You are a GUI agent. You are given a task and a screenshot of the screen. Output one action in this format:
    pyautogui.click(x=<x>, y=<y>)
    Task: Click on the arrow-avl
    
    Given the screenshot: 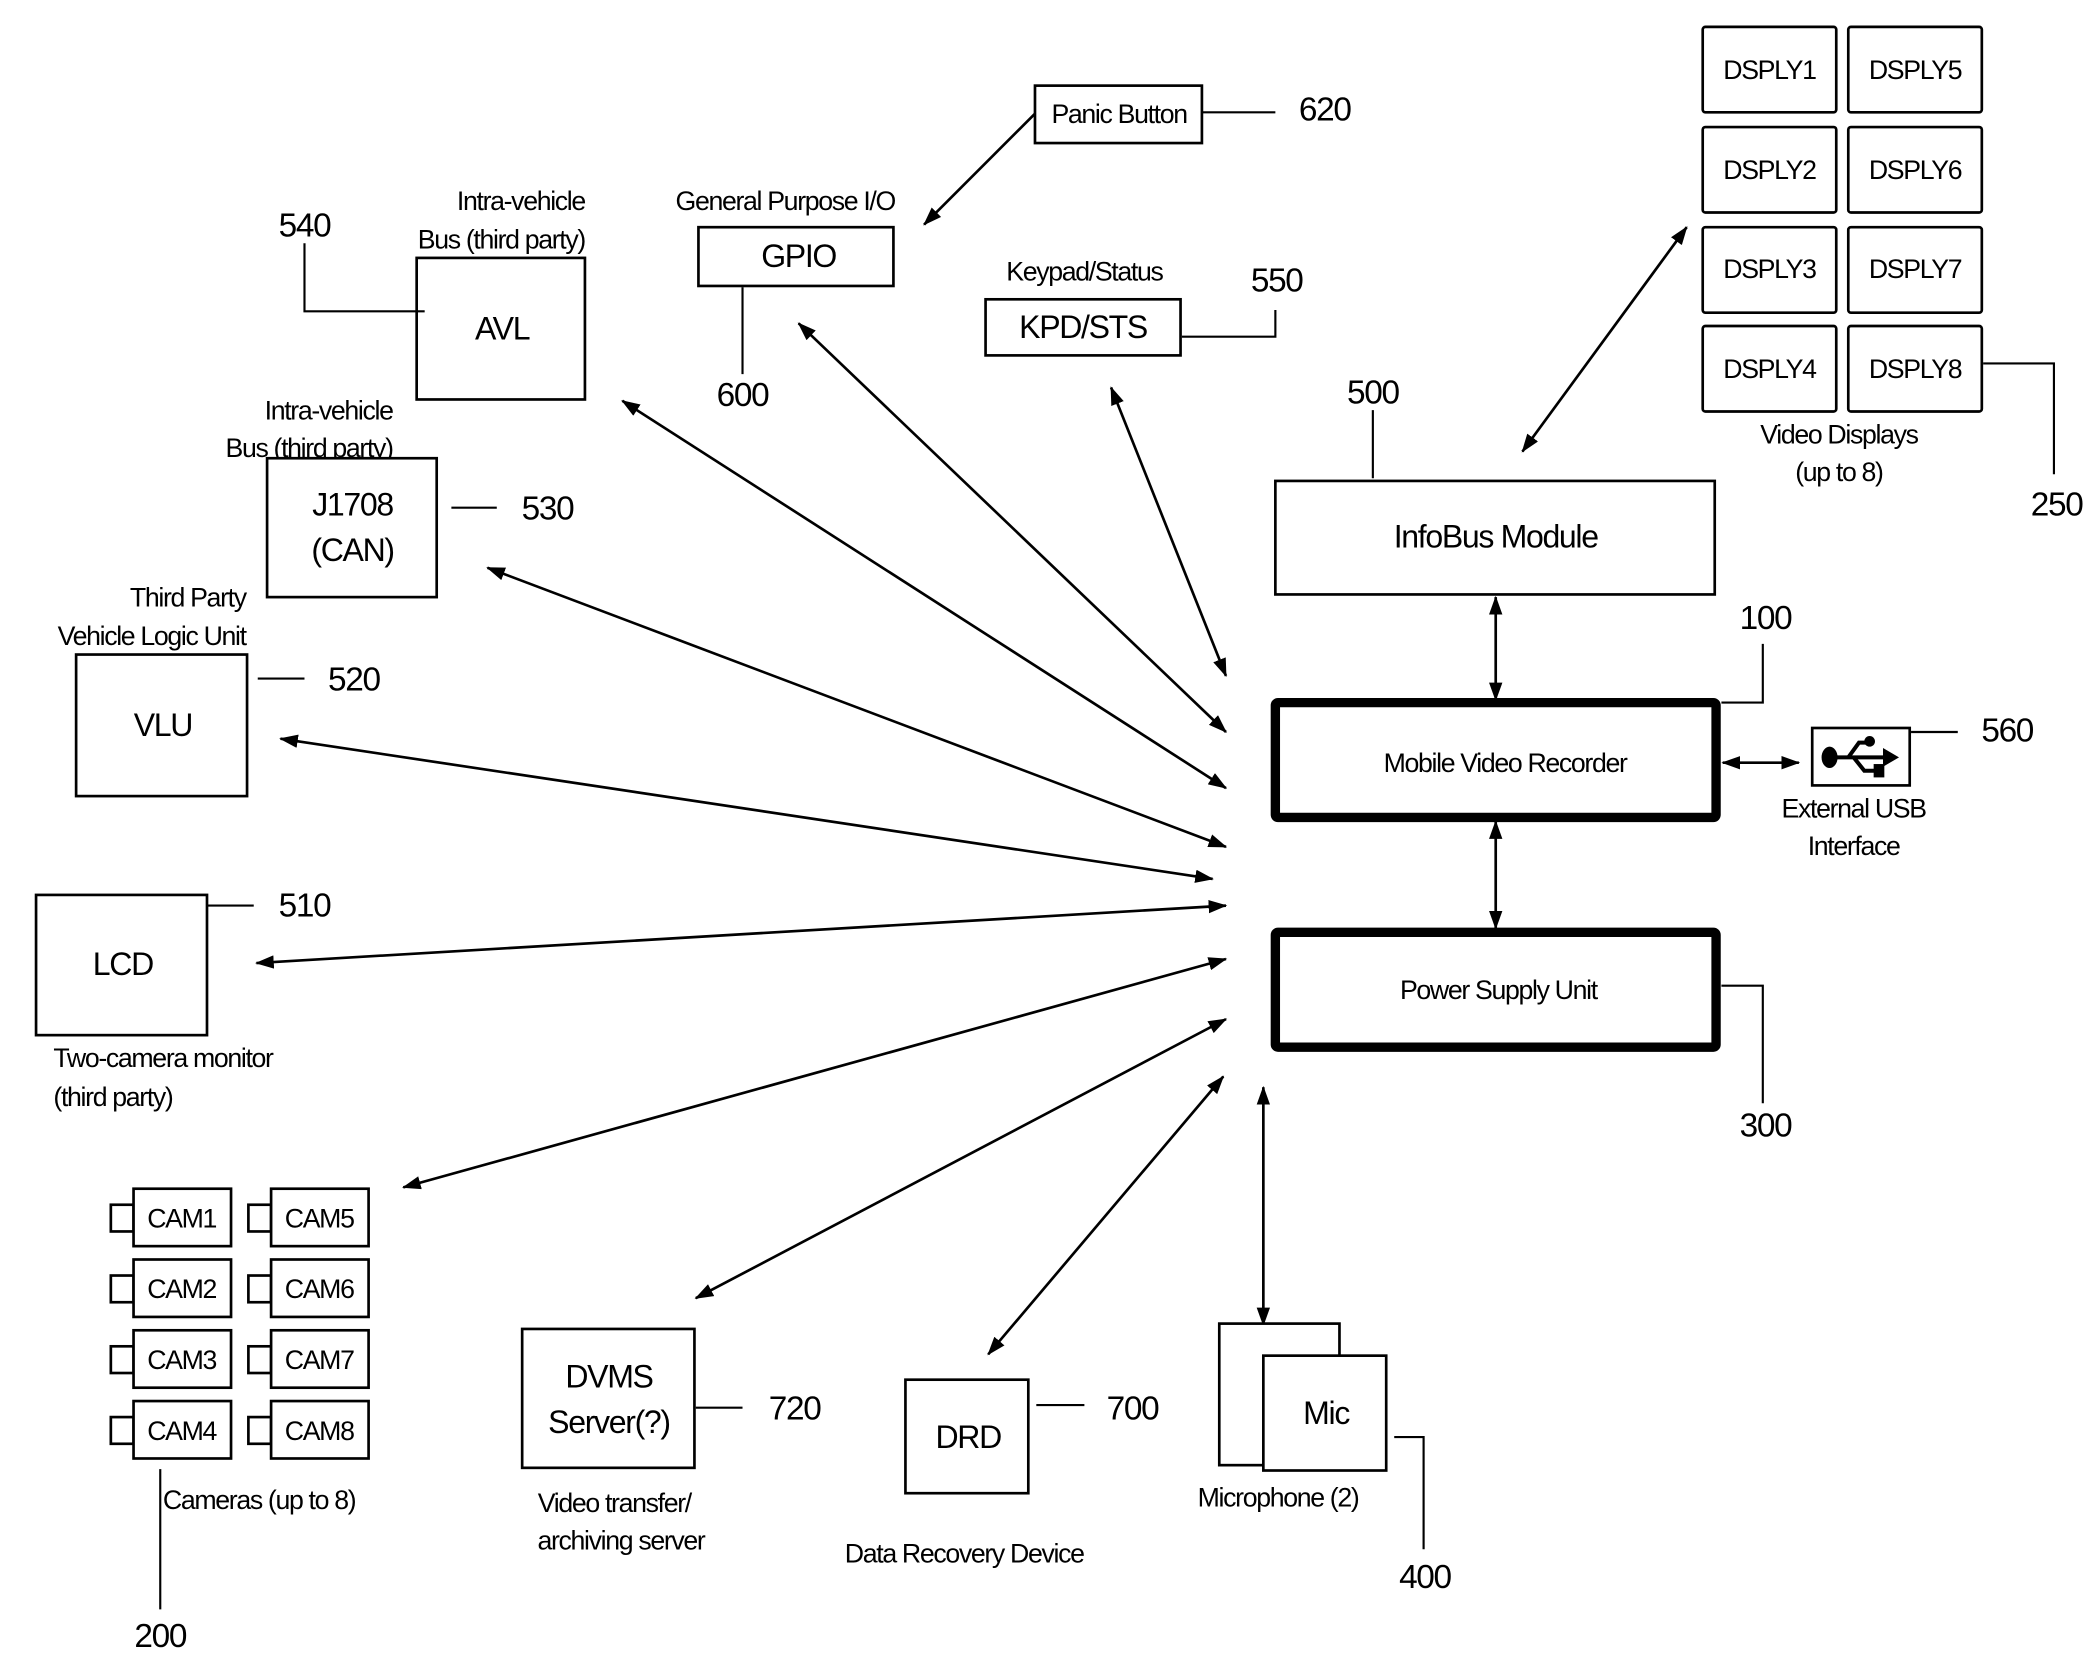 What is the action you would take?
    pyautogui.click(x=924, y=594)
    